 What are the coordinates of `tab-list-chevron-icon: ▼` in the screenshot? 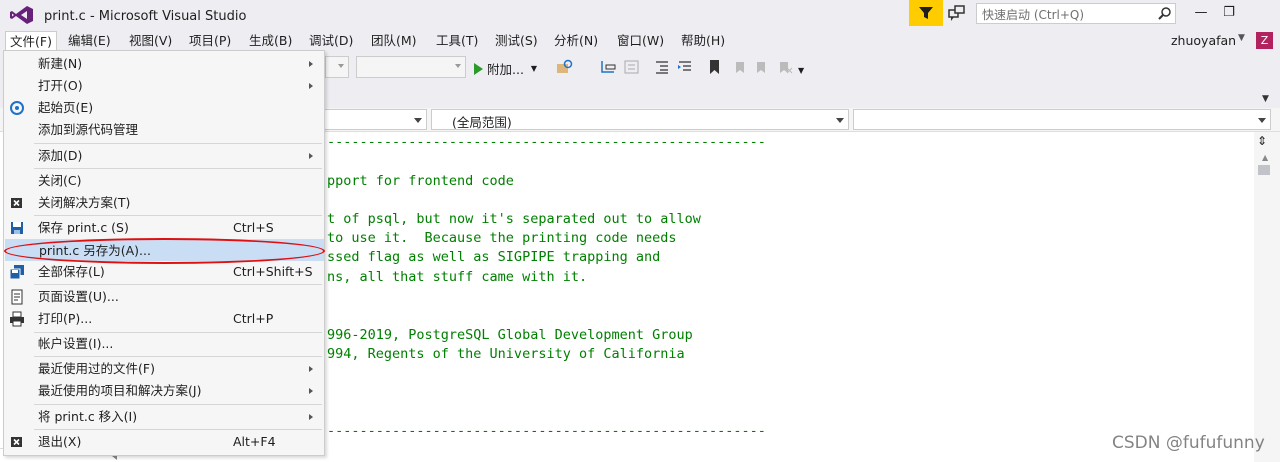 It's located at (1265, 99).